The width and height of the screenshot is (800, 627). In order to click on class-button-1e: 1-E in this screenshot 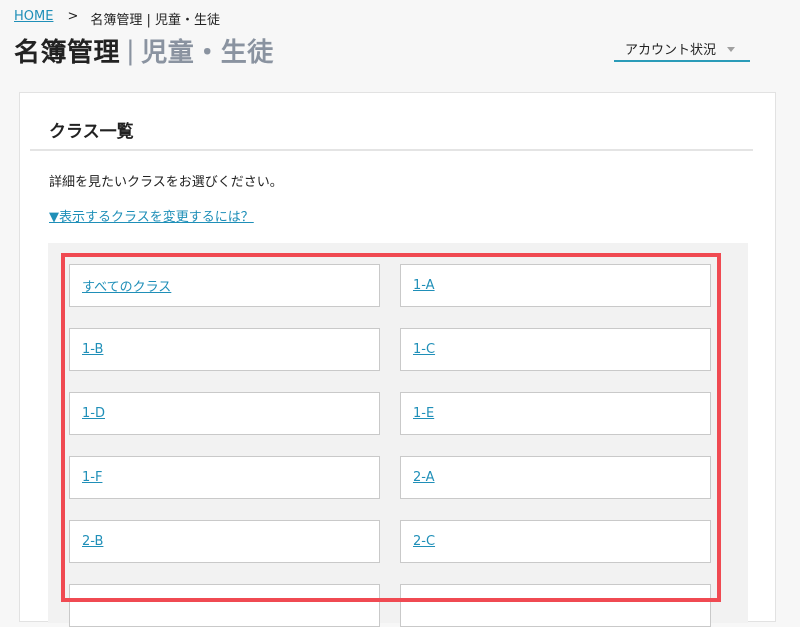, I will do `click(555, 413)`.